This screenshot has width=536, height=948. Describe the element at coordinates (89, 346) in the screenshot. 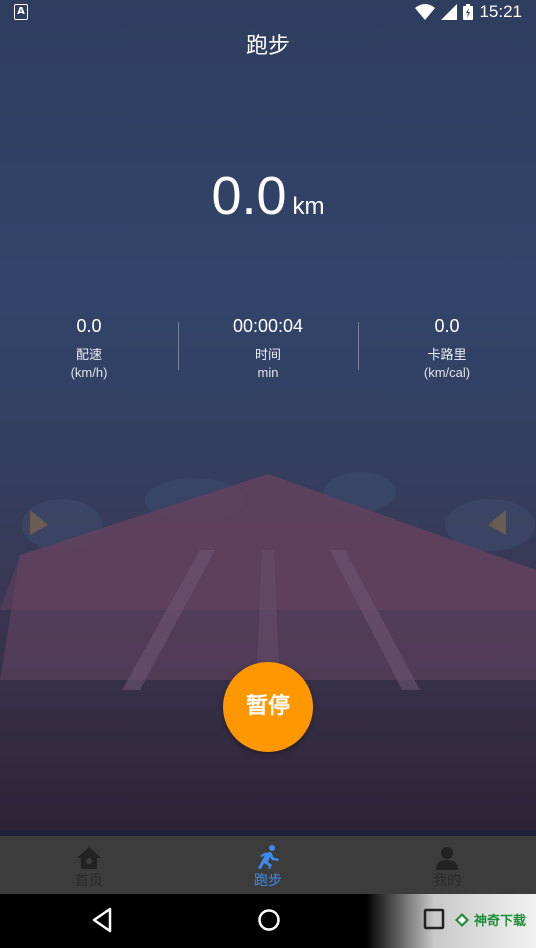

I see `stat-speed: 0.0 配速 (km/h)` at that location.